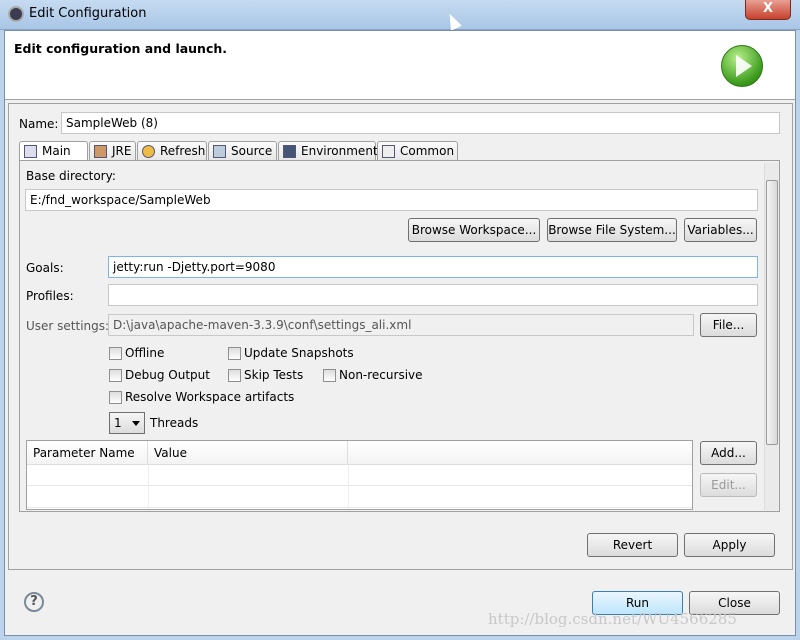 The width and height of the screenshot is (800, 640). Describe the element at coordinates (768, 10) in the screenshot. I see `close-window-button: X` at that location.